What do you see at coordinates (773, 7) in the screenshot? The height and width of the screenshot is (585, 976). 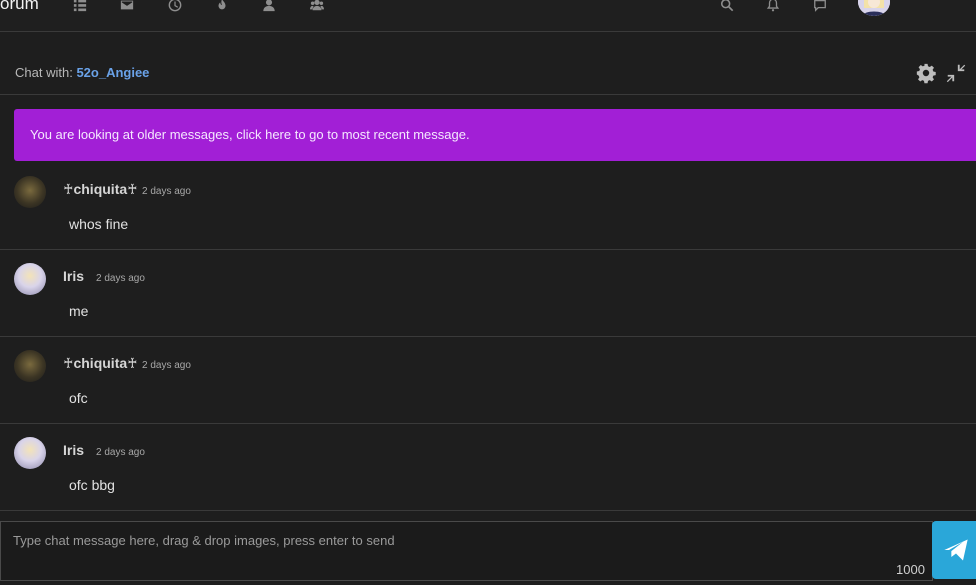 I see `bell-icon` at bounding box center [773, 7].